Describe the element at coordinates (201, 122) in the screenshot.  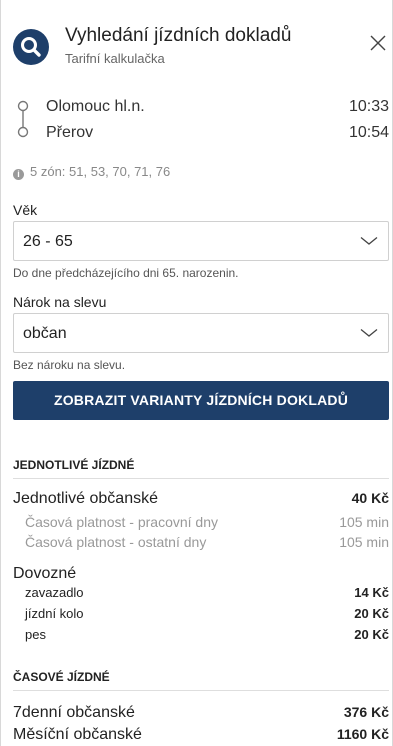
I see `route-summary: Olomouc hl.n. 10:33 Přerov 10:54` at that location.